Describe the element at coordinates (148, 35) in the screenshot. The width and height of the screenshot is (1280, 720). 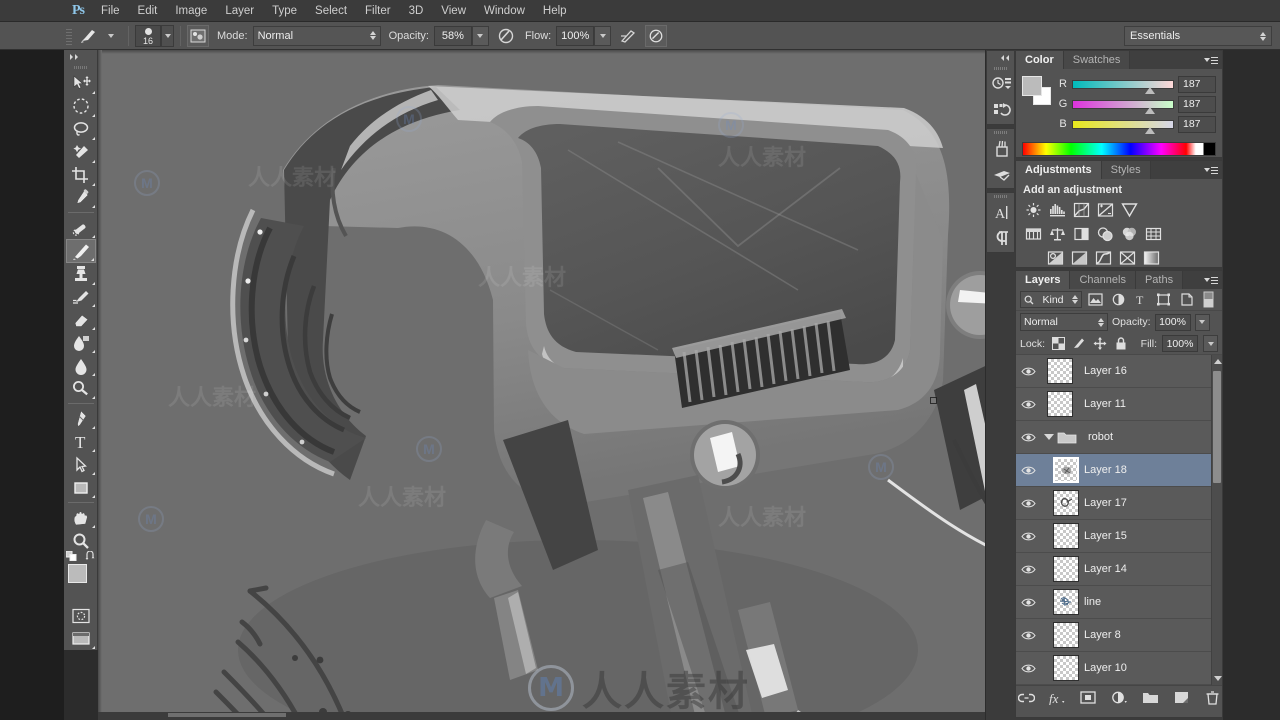
I see `brush-size-field: 16` at that location.